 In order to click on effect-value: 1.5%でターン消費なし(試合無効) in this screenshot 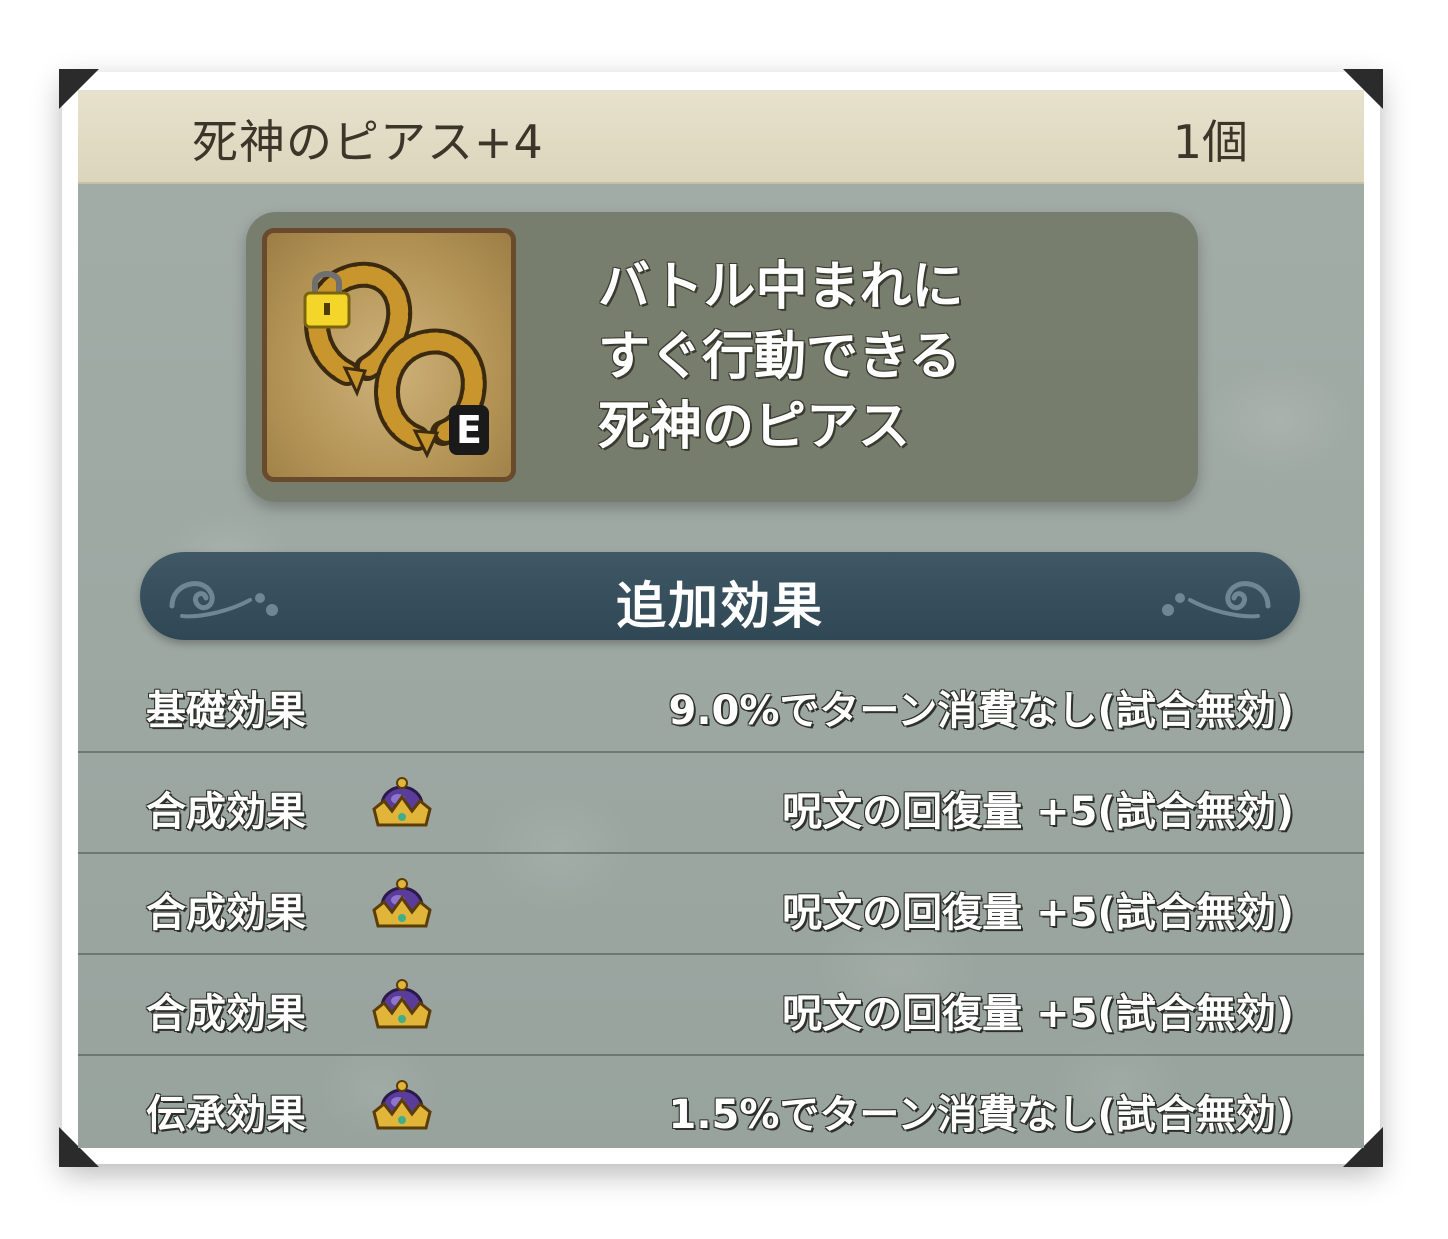, I will do `click(981, 1115)`.